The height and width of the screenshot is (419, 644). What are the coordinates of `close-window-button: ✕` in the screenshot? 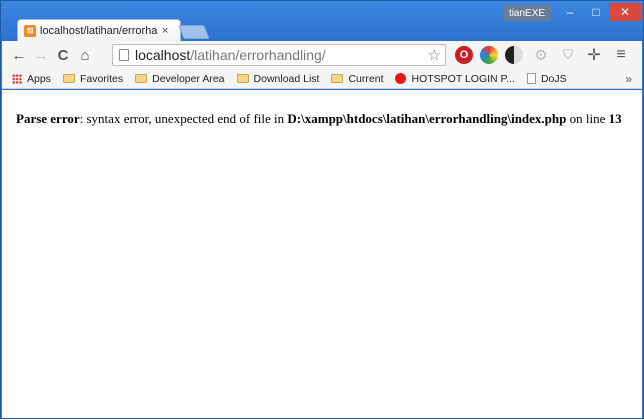 It's located at (625, 12).